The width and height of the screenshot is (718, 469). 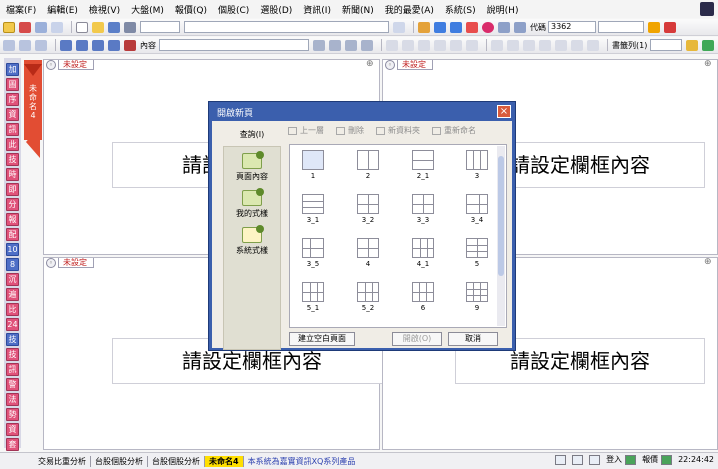 I want to click on up-icon, so click(x=504, y=27).